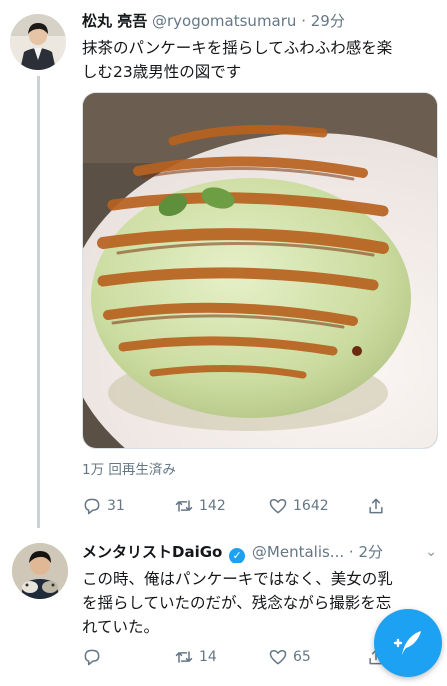  What do you see at coordinates (237, 579) in the screenshot?
I see `tweet-text-line: この時、俺はパンケーキではなく、美女の乳` at bounding box center [237, 579].